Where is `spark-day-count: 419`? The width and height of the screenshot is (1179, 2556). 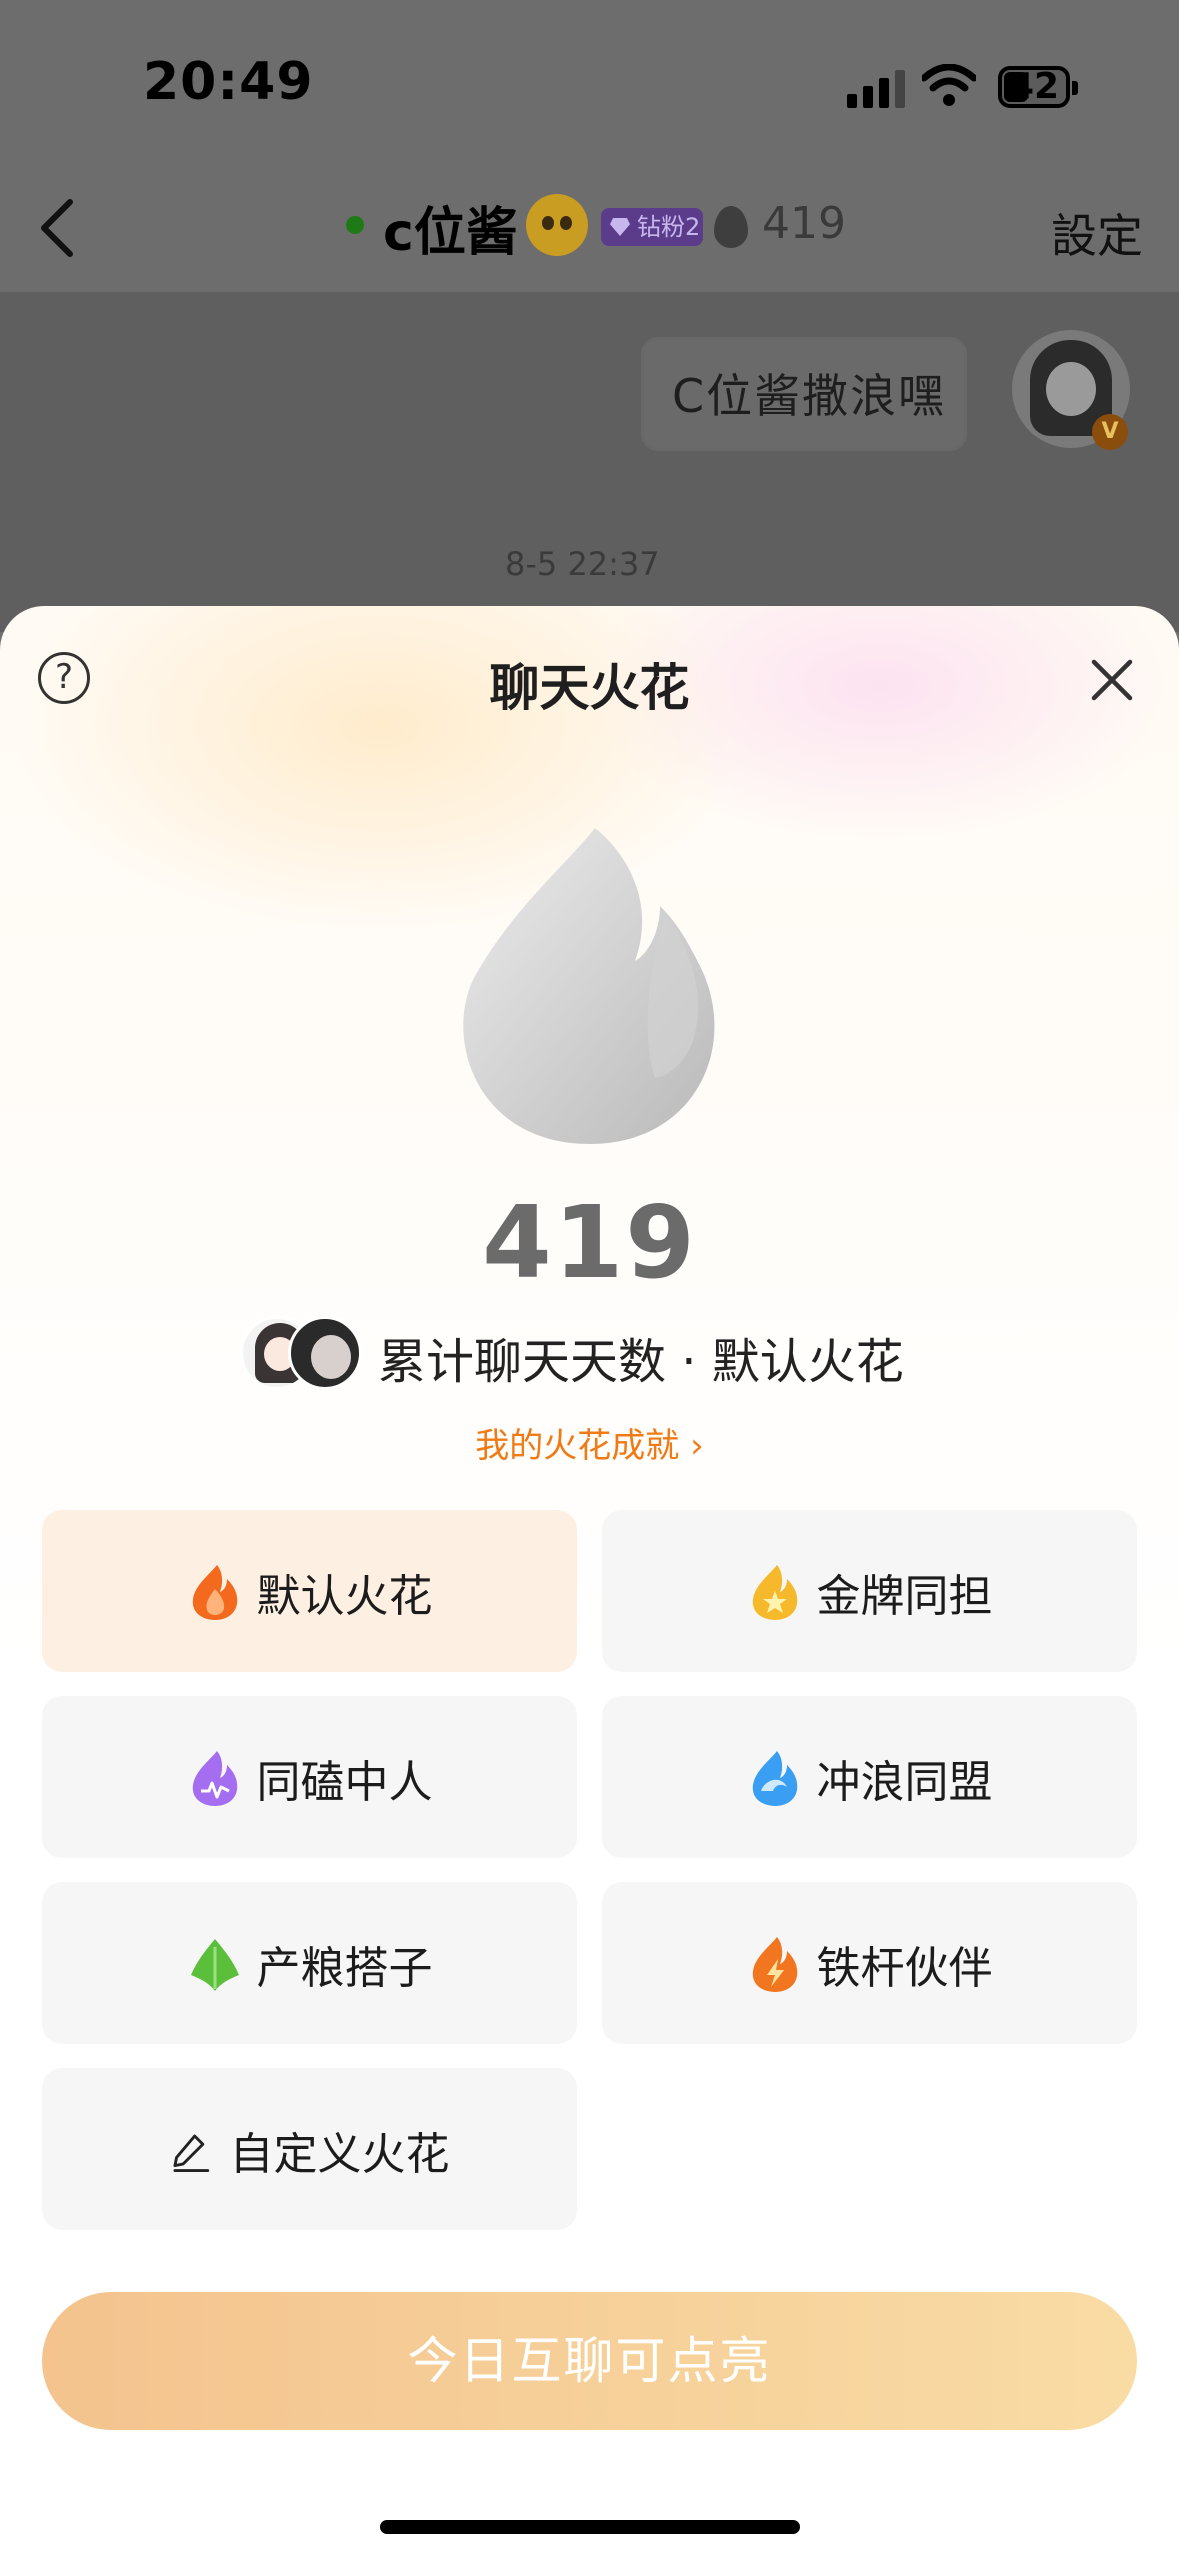
spark-day-count: 419 is located at coordinates (589, 1242).